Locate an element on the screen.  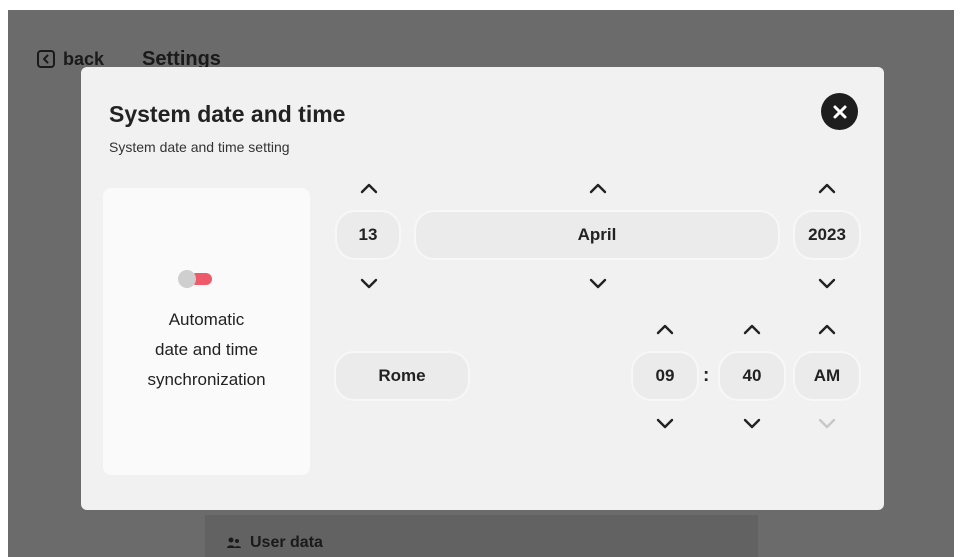
auto-sync-label-line2: date and time is located at coordinates (206, 349).